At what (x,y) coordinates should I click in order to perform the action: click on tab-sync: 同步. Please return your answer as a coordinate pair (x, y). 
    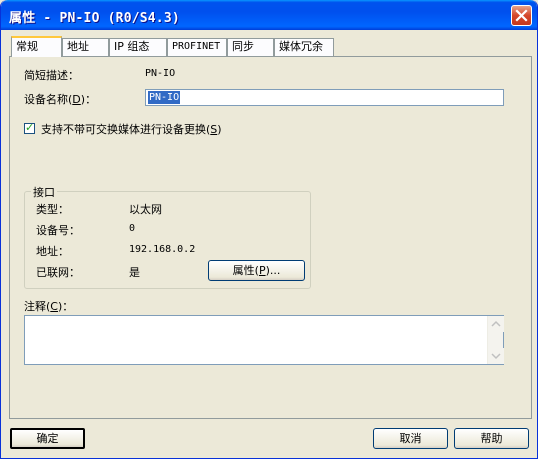
    Looking at the image, I should click on (250, 47).